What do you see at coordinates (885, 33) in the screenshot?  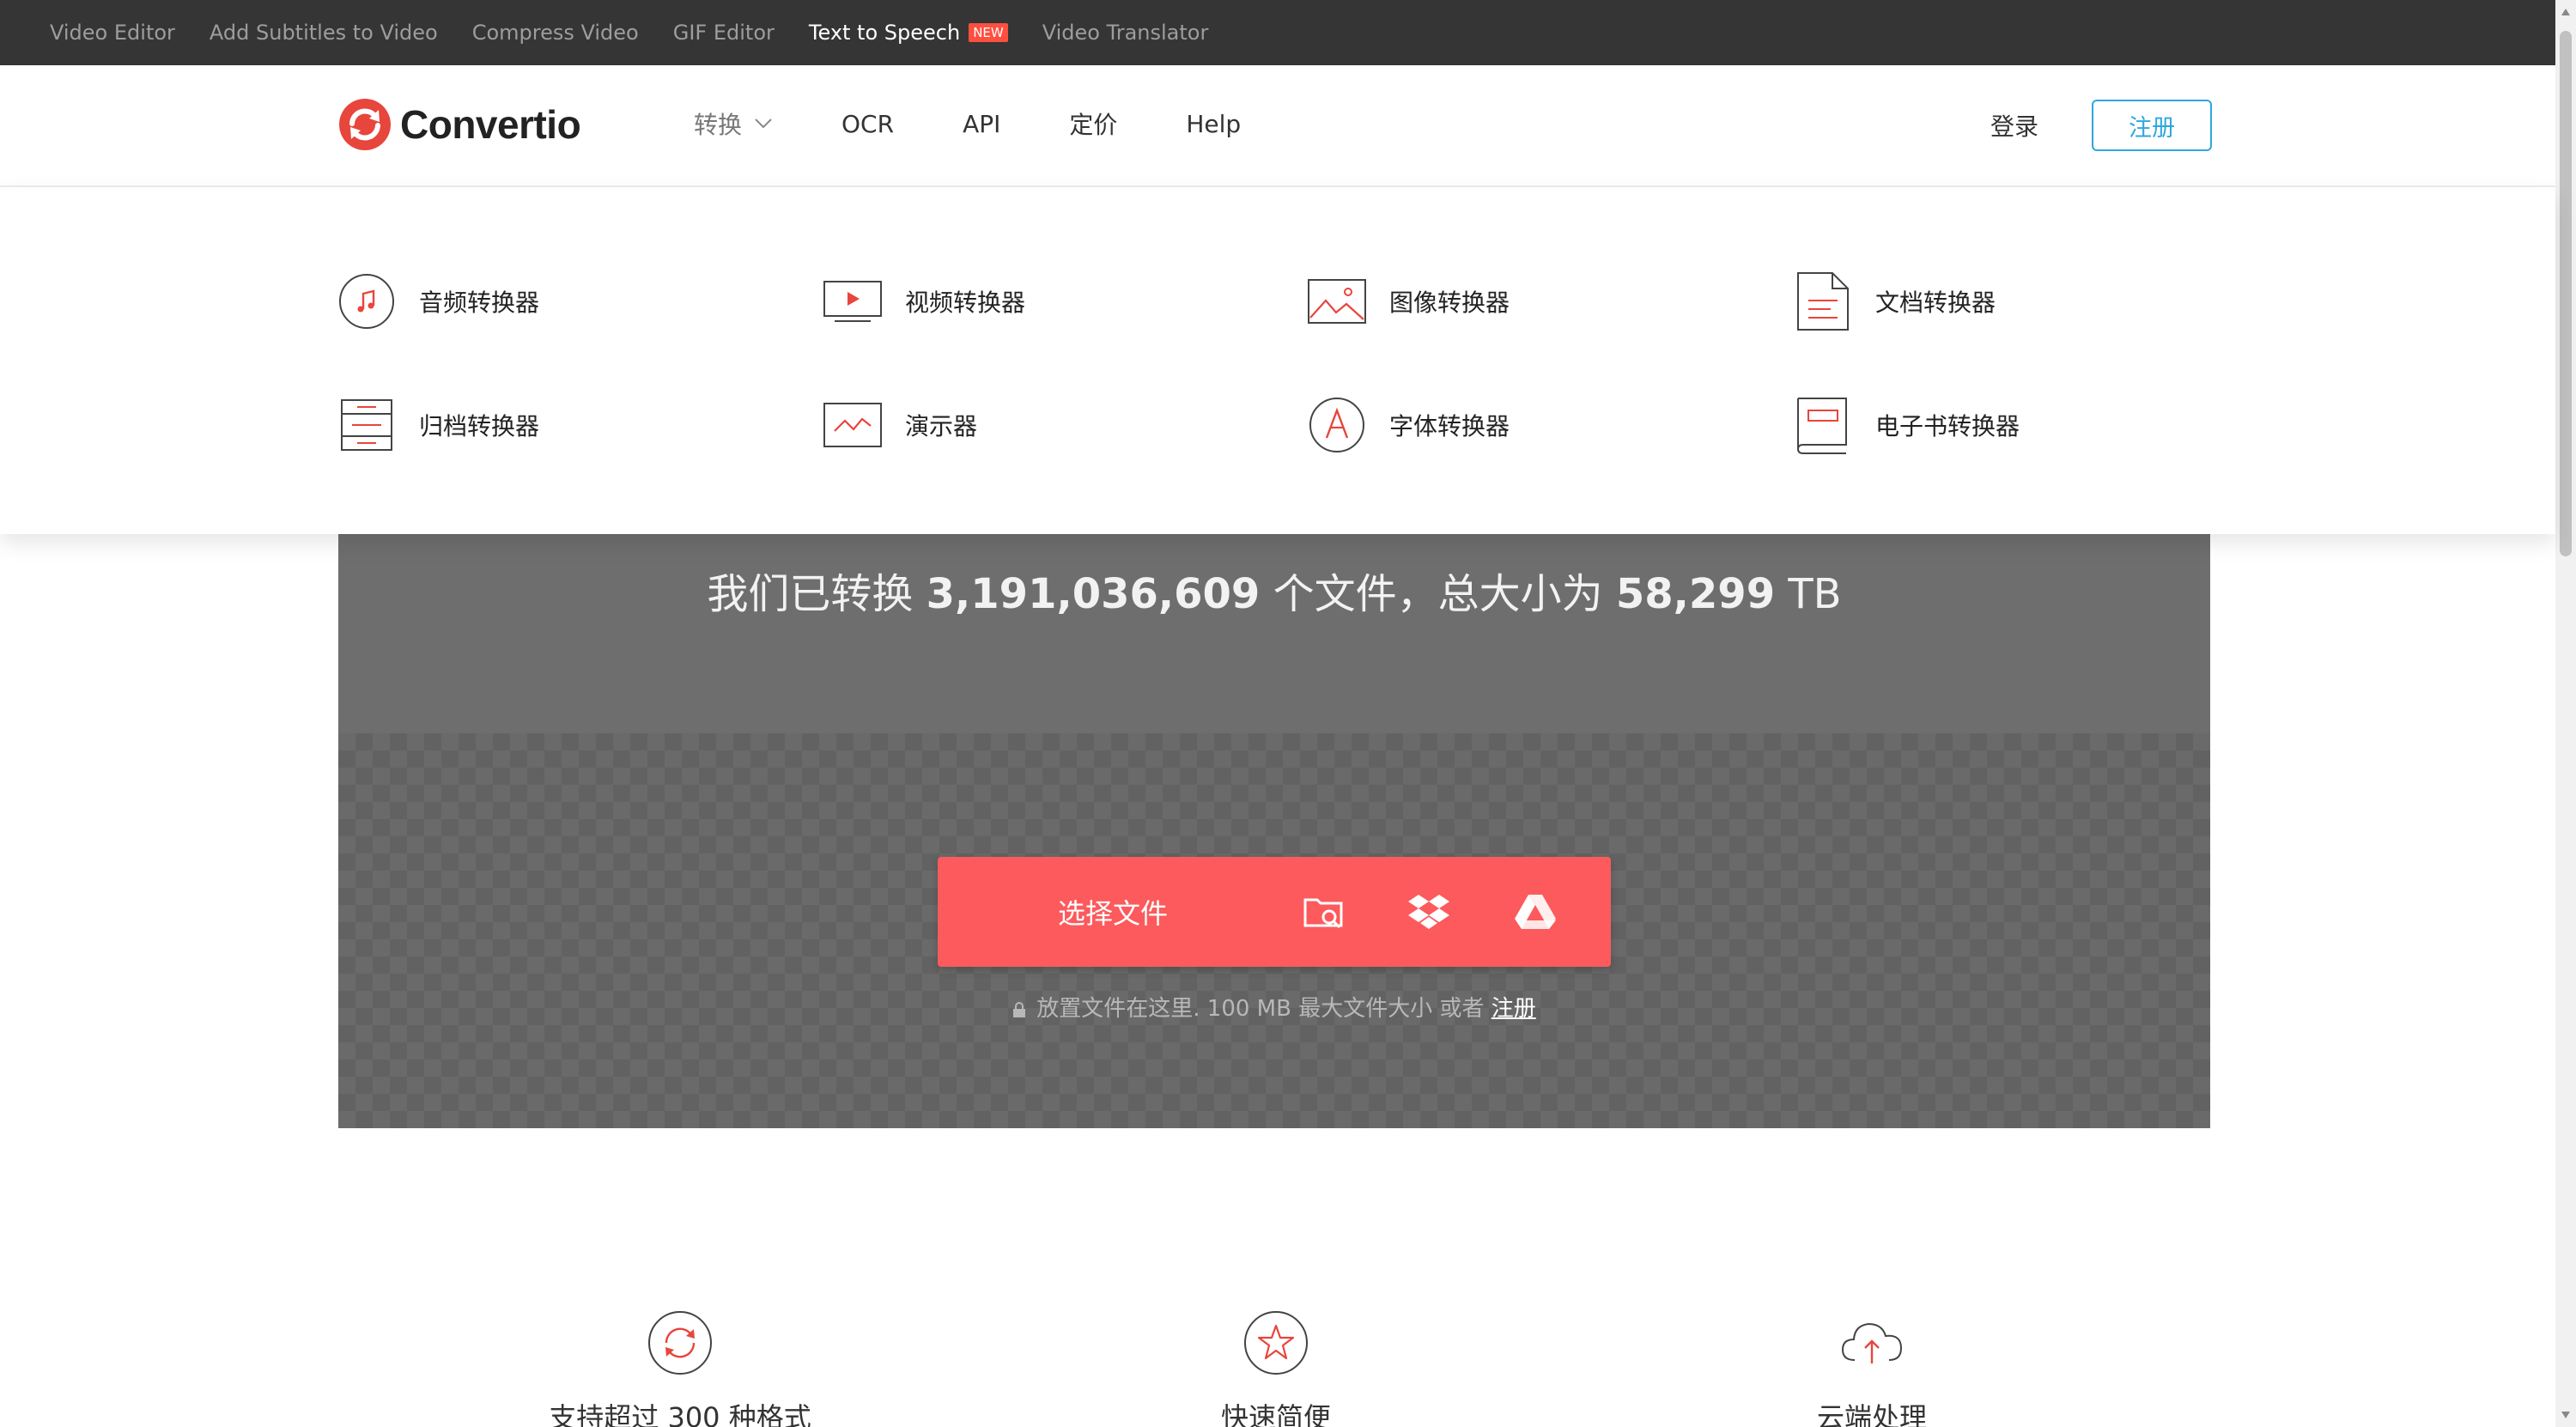 I see `topbar-link-text-to-speech-label: Text to Speech` at bounding box center [885, 33].